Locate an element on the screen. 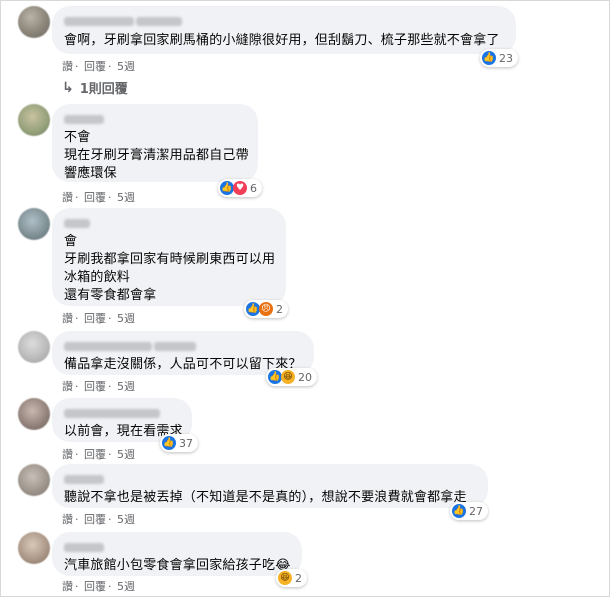  reaction-summary: 👍 27 is located at coordinates (469, 511).